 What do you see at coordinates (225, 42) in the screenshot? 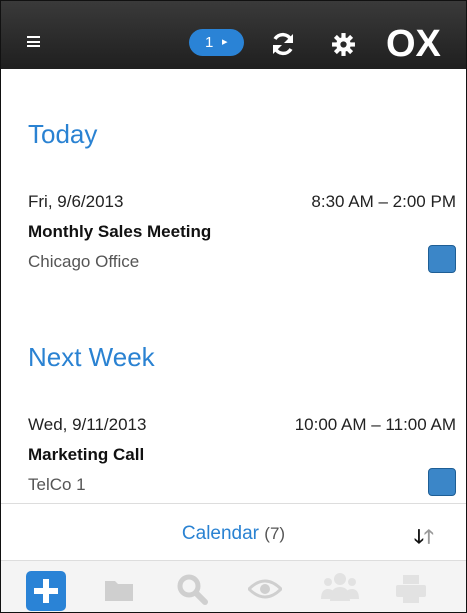
I see `chevron-right-icon: ▸` at bounding box center [225, 42].